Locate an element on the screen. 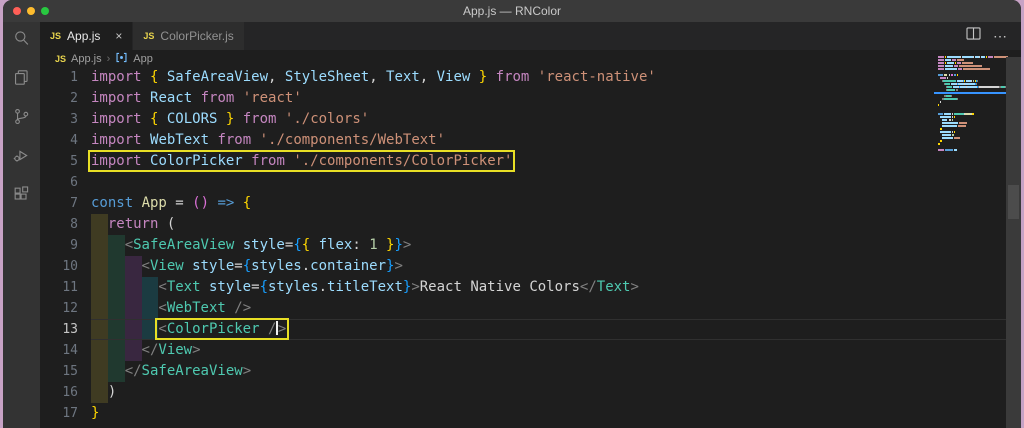 This screenshot has width=1024, height=428. code-line-8: 8 return ( is located at coordinates (523, 224).